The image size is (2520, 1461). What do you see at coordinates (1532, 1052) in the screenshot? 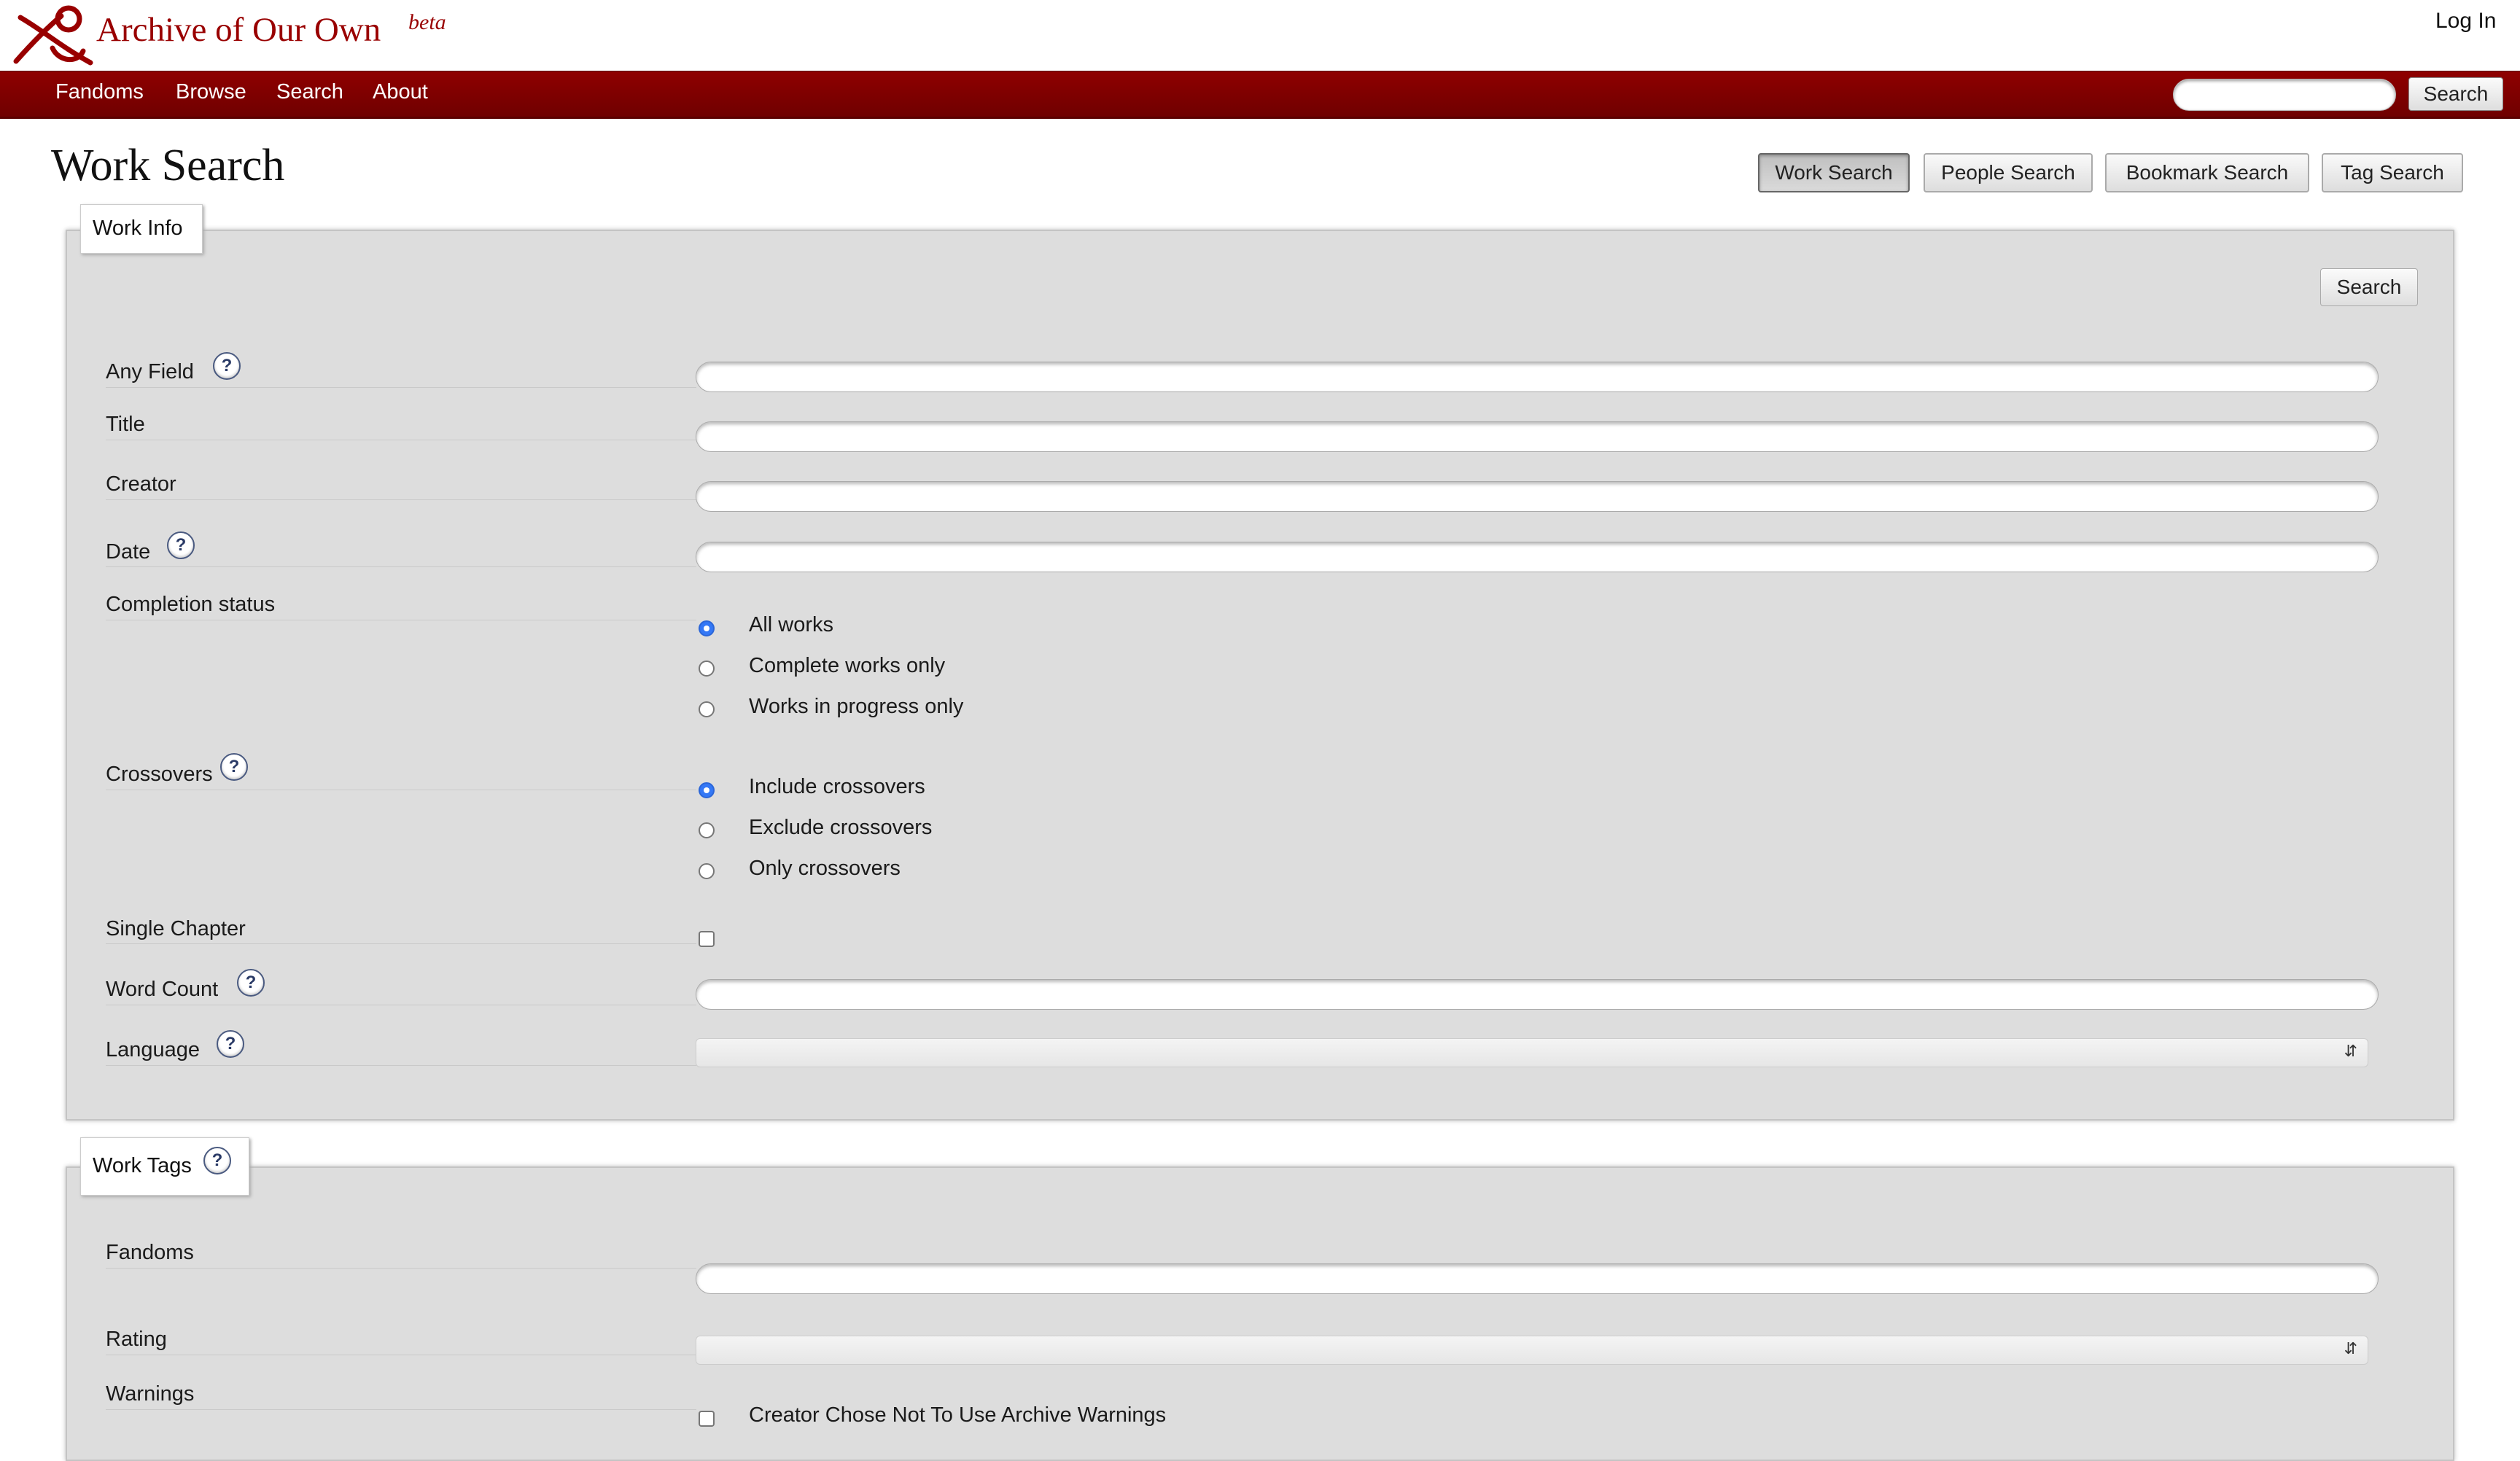
I see `language-select: ⇵` at bounding box center [1532, 1052].